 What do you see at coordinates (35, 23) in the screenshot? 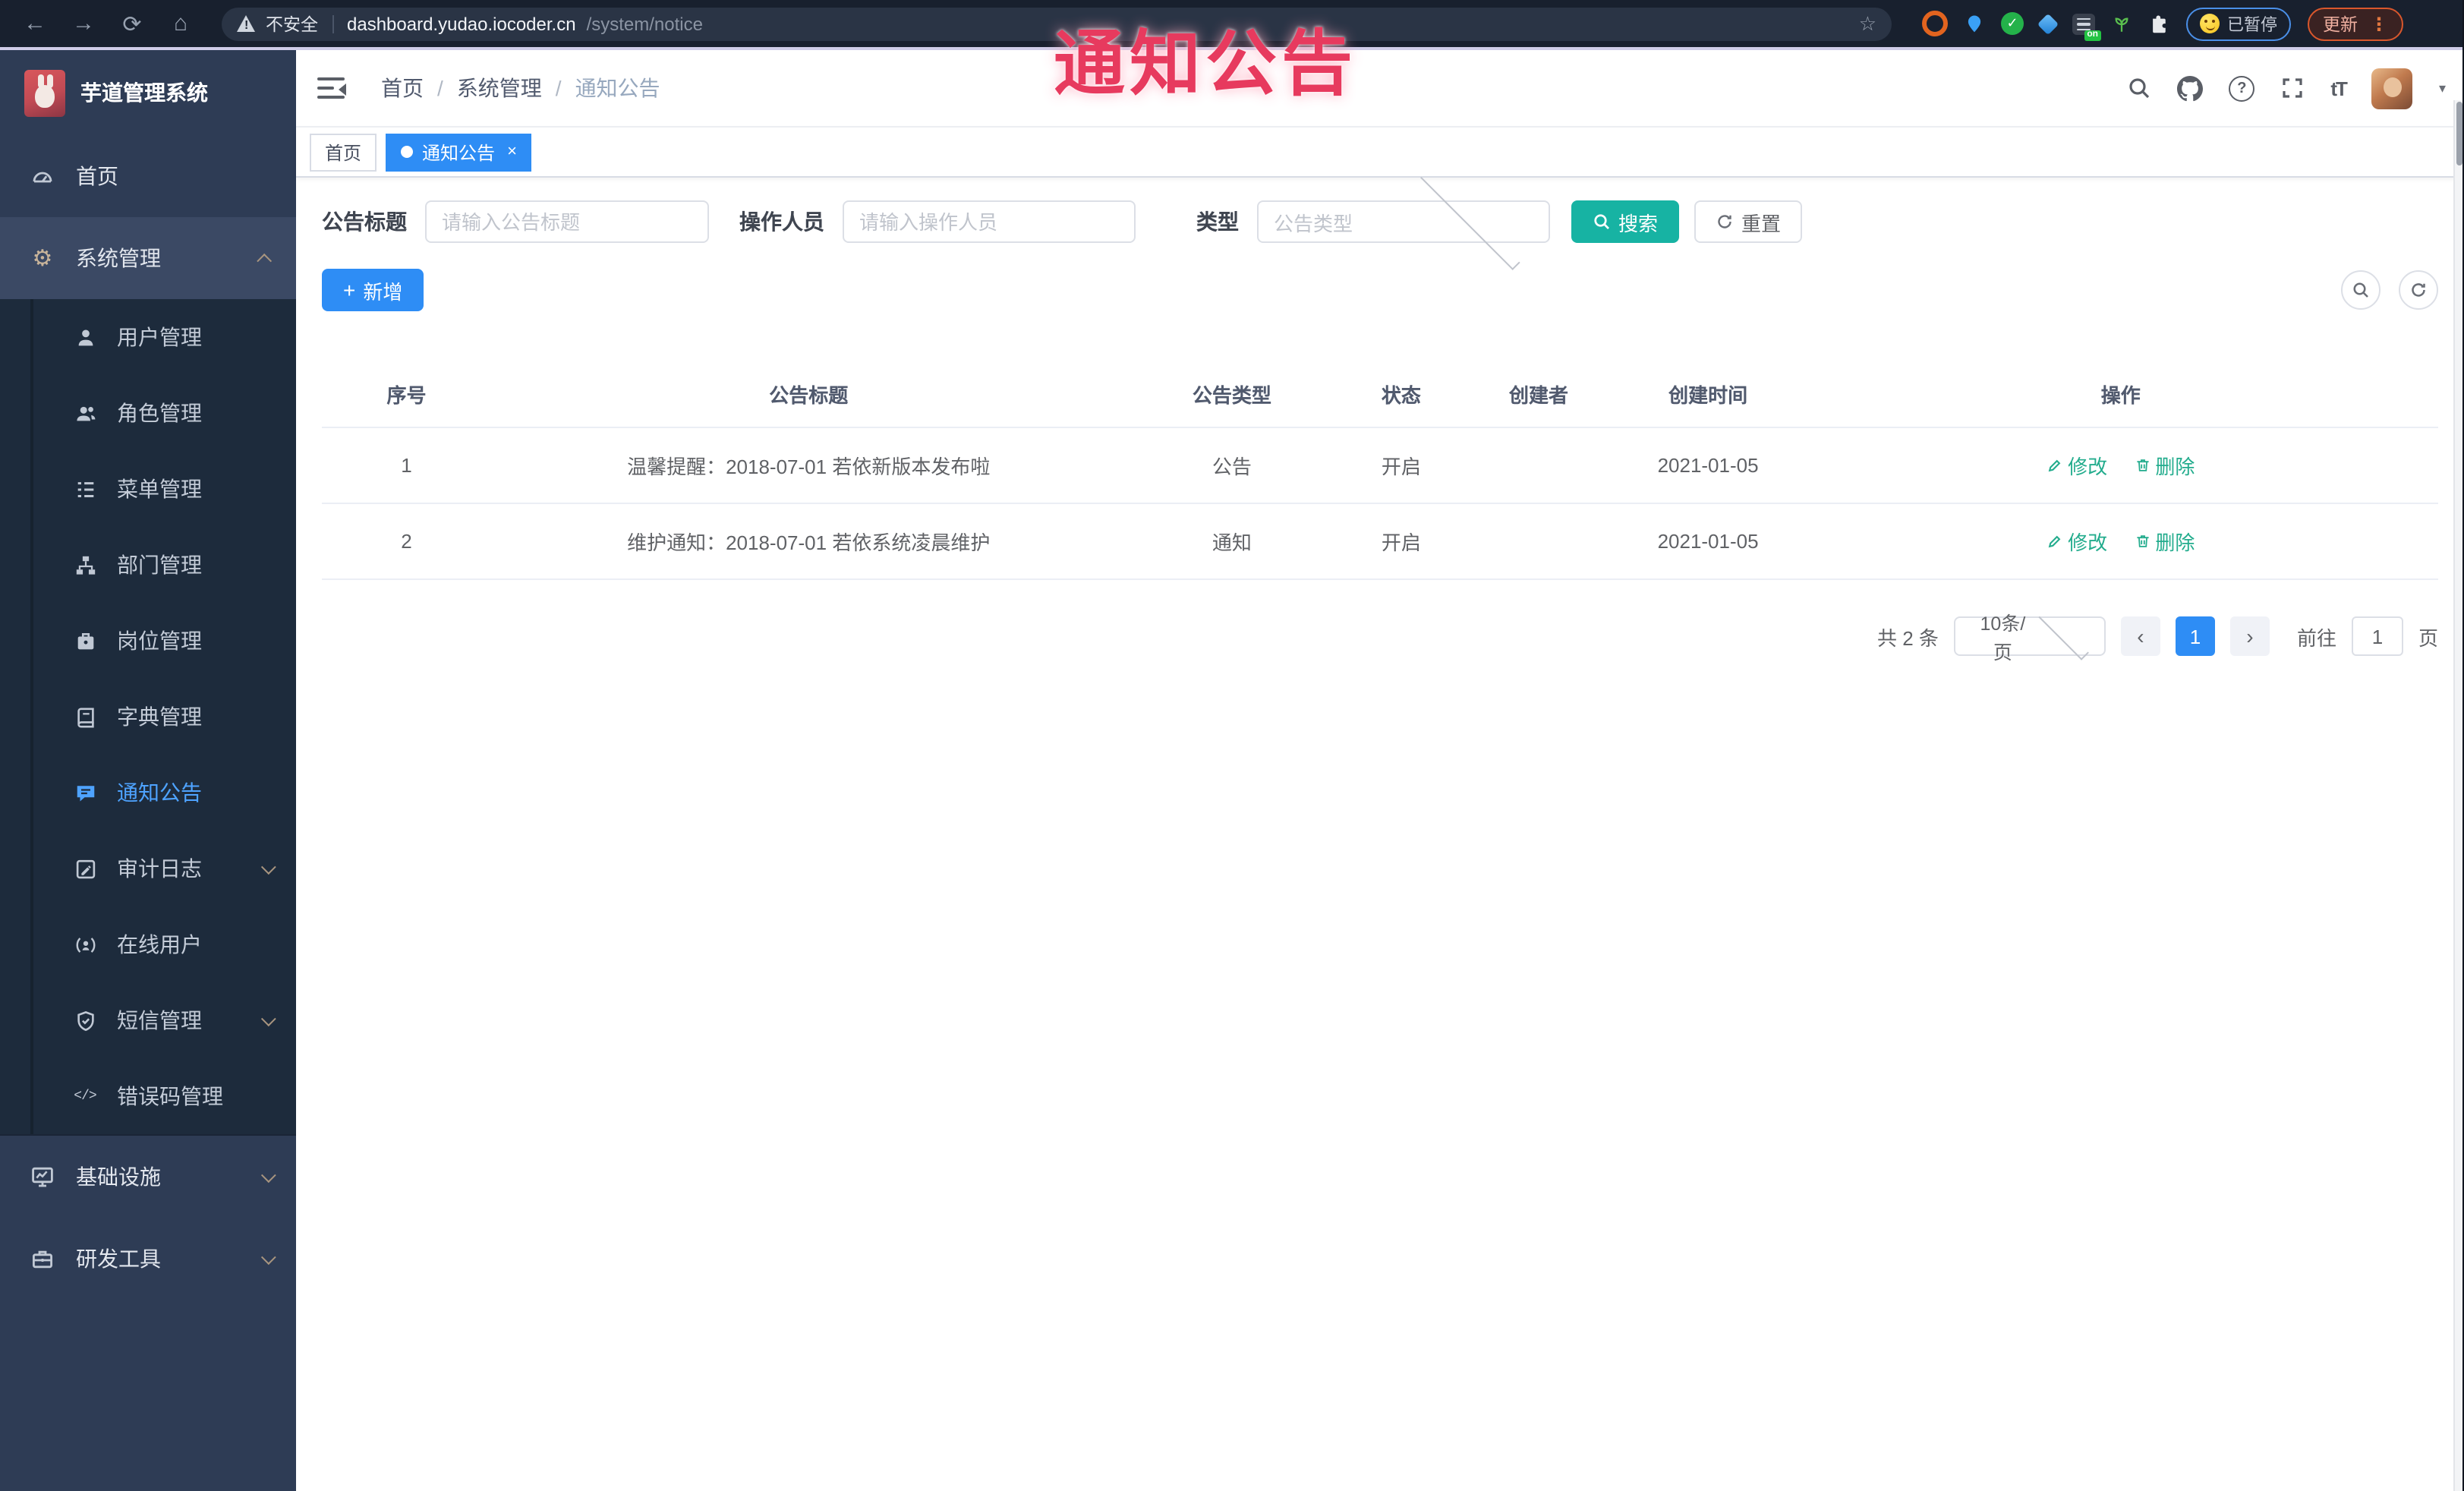
I see `back-icon: ←` at bounding box center [35, 23].